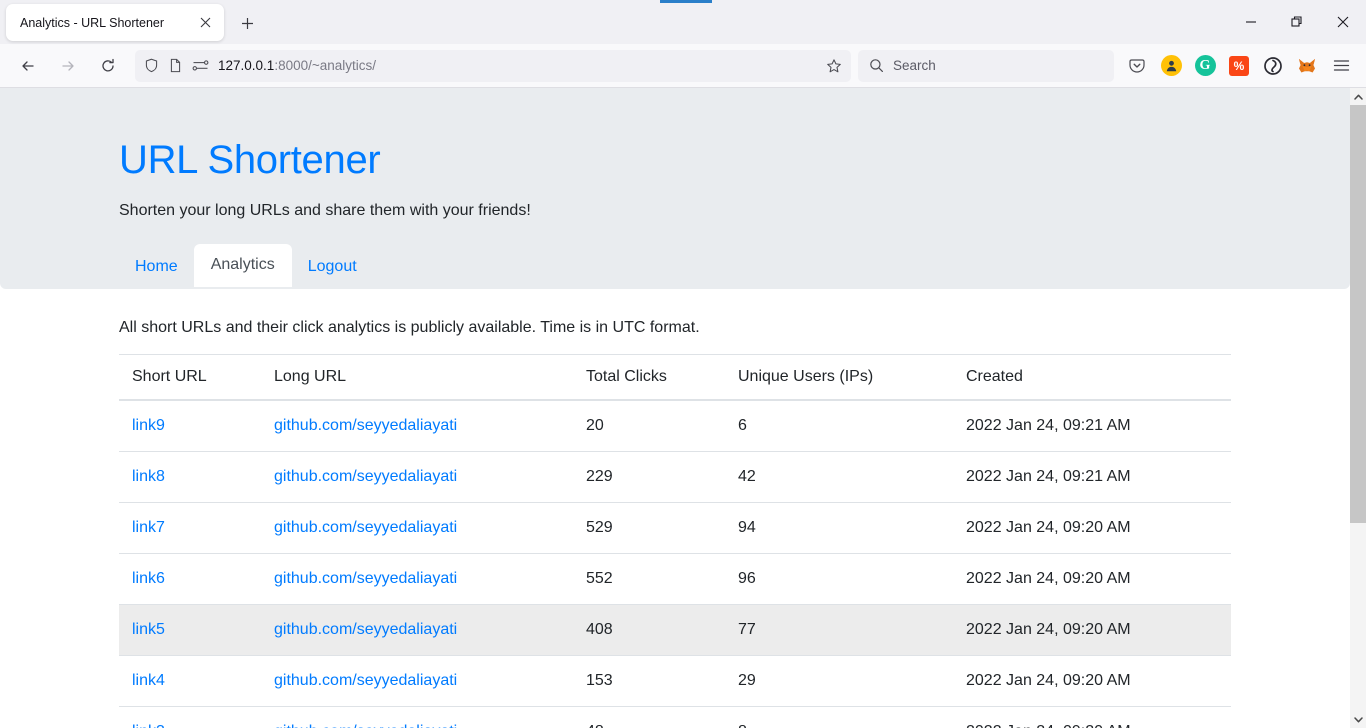 The width and height of the screenshot is (1366, 728). Describe the element at coordinates (148, 476) in the screenshot. I see `cell-short-url-link: link8` at that location.